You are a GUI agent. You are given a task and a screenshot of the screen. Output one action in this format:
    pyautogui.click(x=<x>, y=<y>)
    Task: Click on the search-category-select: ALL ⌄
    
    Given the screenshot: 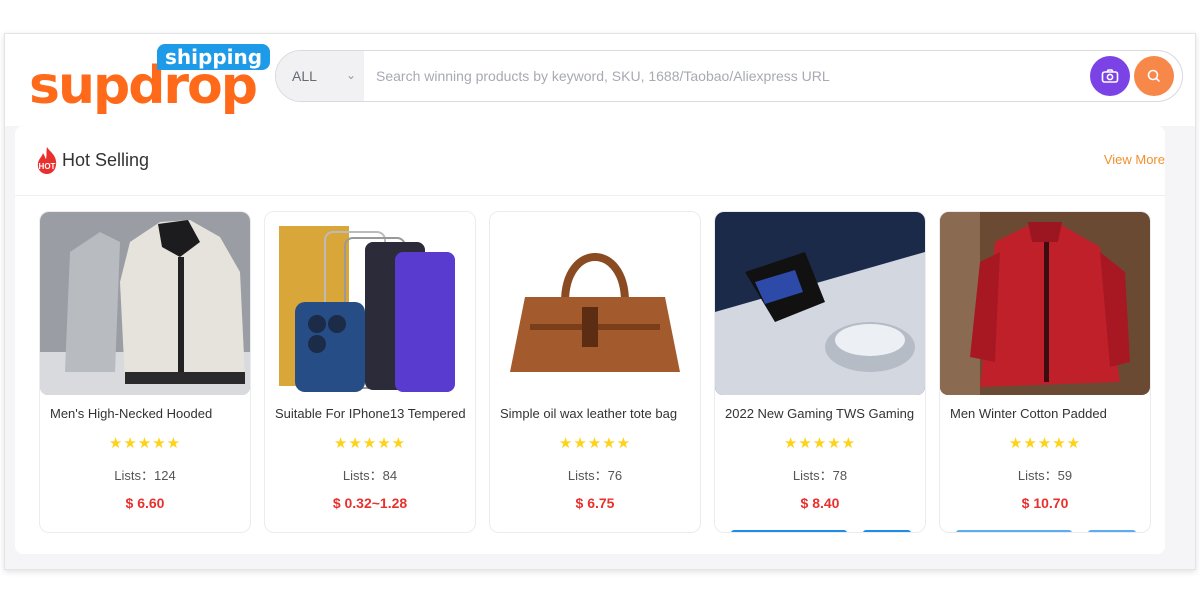 What is the action you would take?
    pyautogui.click(x=320, y=76)
    